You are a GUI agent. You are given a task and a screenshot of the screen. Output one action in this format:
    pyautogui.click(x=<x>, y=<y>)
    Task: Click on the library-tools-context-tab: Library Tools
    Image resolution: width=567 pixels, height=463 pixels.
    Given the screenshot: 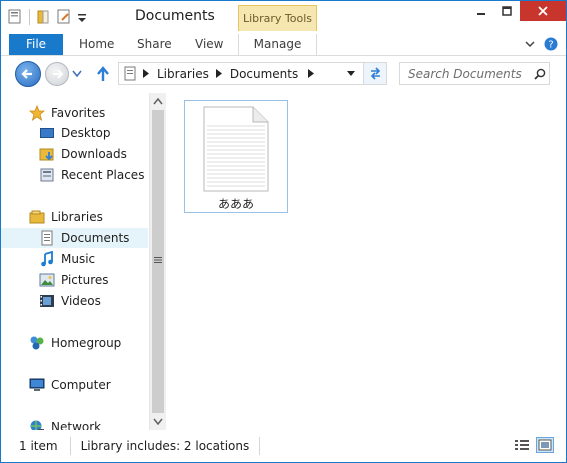 What is the action you would take?
    pyautogui.click(x=277, y=18)
    